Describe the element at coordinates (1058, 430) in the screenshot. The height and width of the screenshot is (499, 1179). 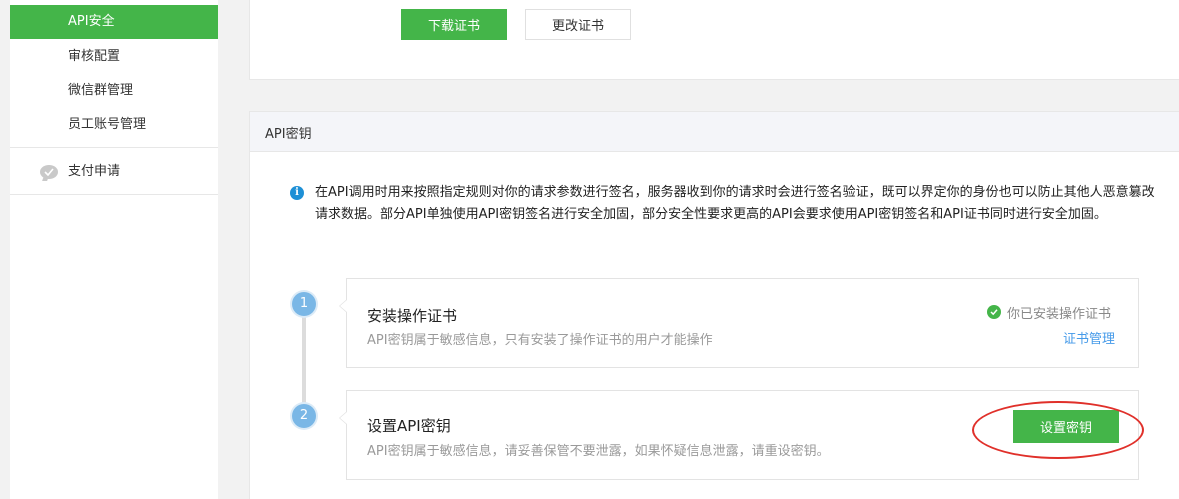
I see `annotation-circle` at that location.